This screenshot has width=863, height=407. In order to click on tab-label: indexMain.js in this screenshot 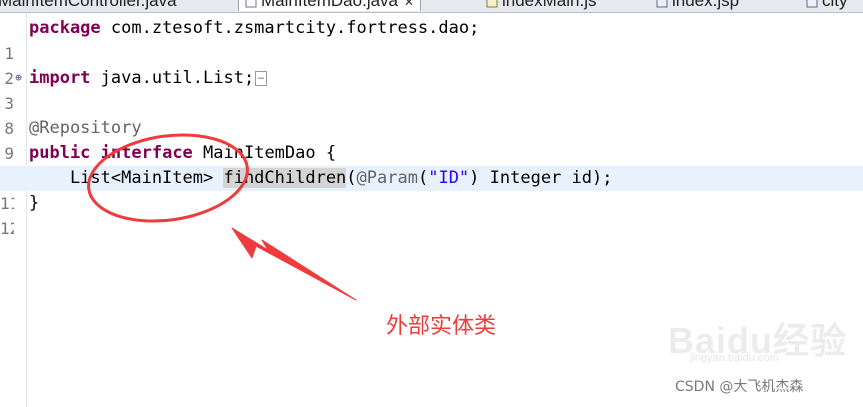, I will do `click(549, 5)`.